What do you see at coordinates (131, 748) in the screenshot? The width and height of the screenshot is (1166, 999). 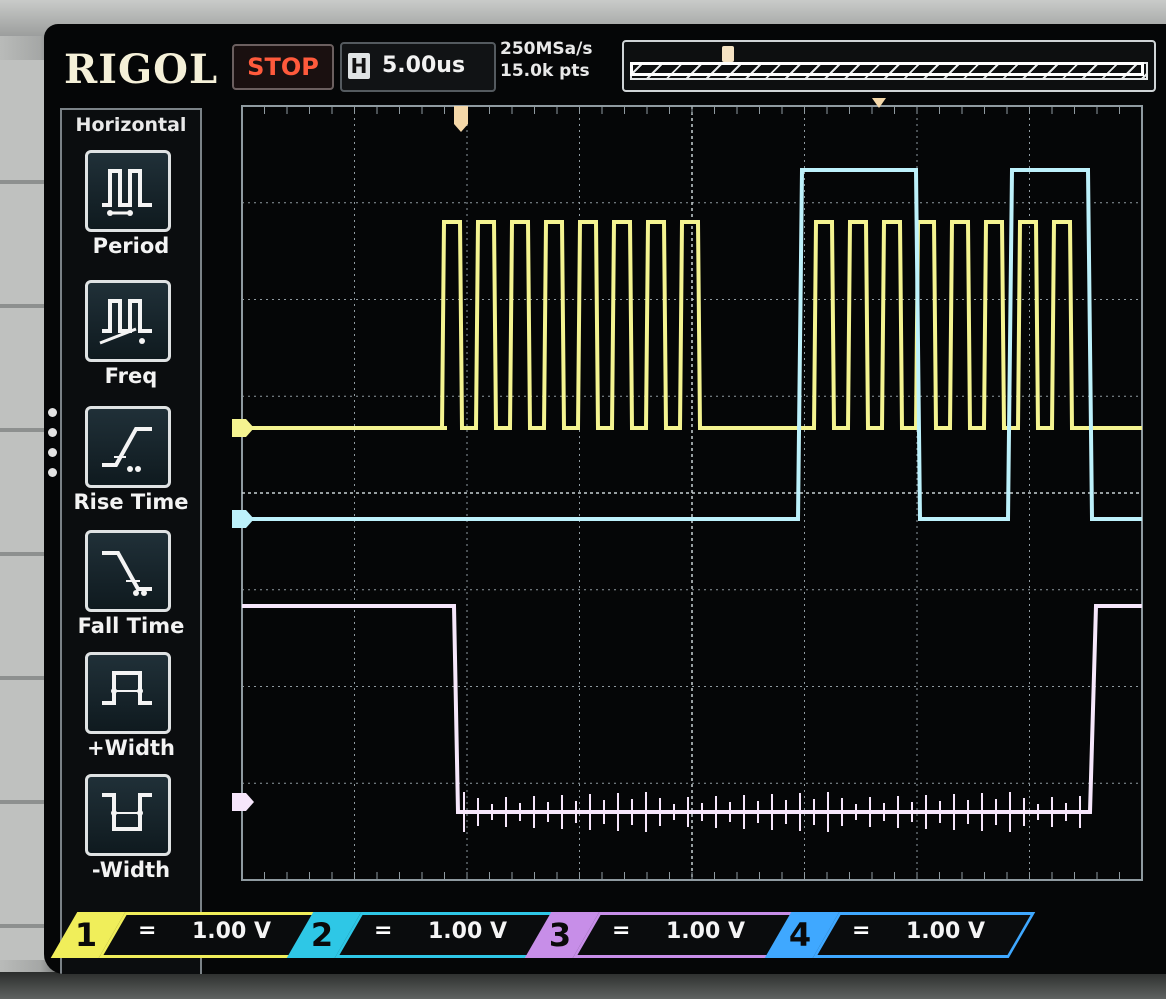 I see `menu-item-label: +Width` at bounding box center [131, 748].